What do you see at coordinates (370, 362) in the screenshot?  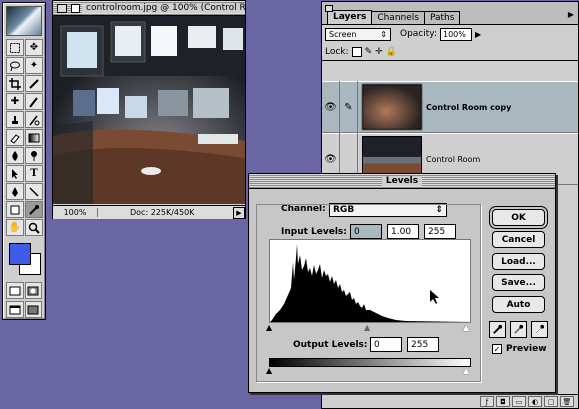 I see `output-gradient-bar` at bounding box center [370, 362].